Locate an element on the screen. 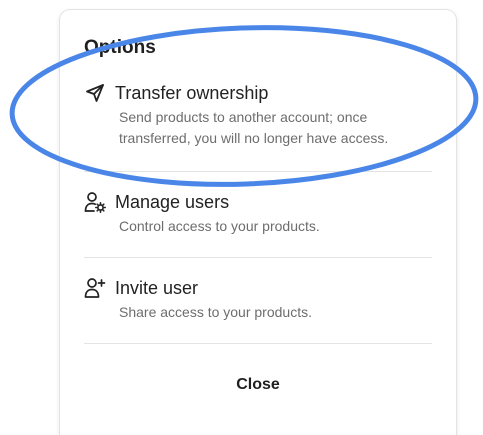 Image resolution: width=483 pixels, height=435 pixels. option-description-line: Share access to your products. is located at coordinates (215, 312).